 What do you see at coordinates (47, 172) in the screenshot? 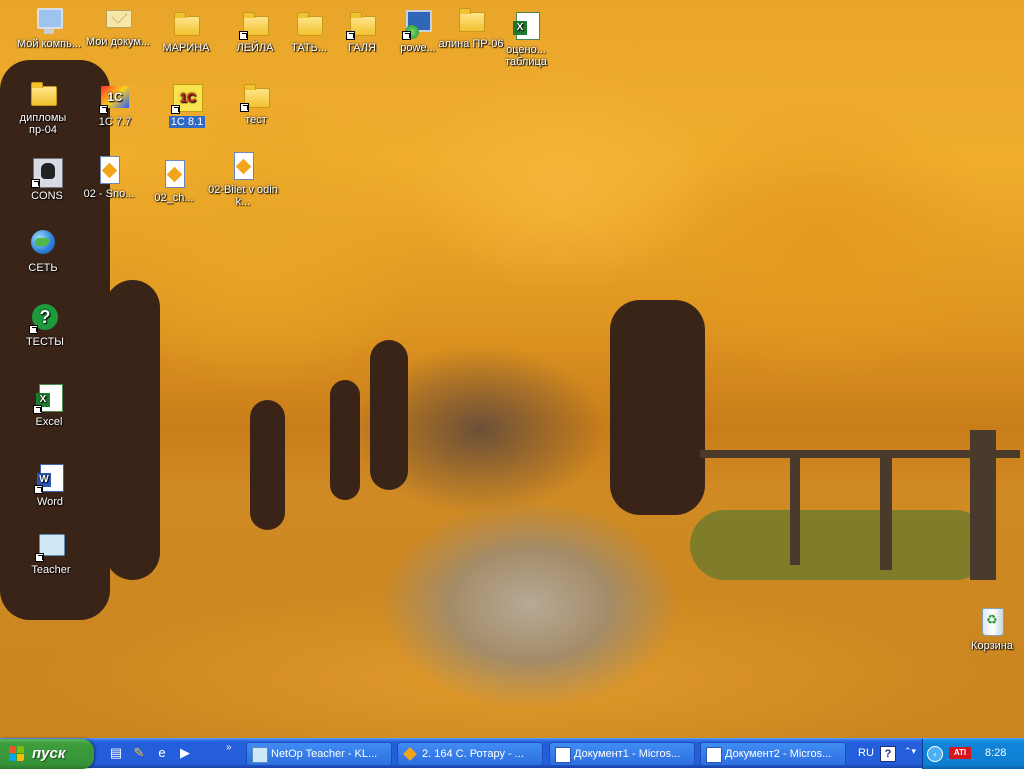
I see `consultant-plus-shortcut-icon` at bounding box center [47, 172].